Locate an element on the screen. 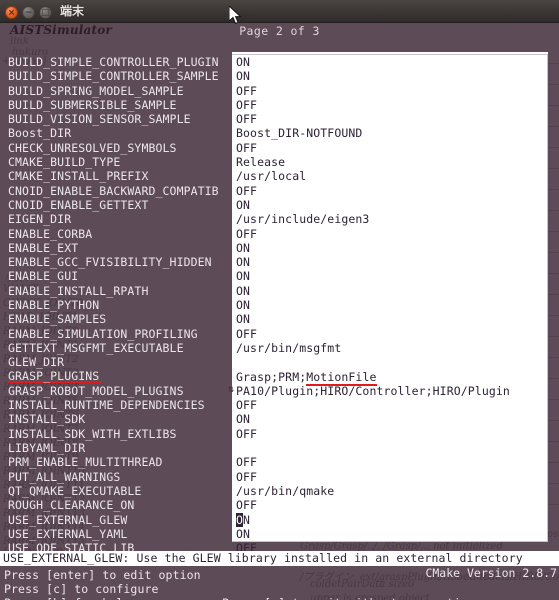 This screenshot has width=559, height=600. value-spinner-icon: ⇅ is located at coordinates (231, 390).